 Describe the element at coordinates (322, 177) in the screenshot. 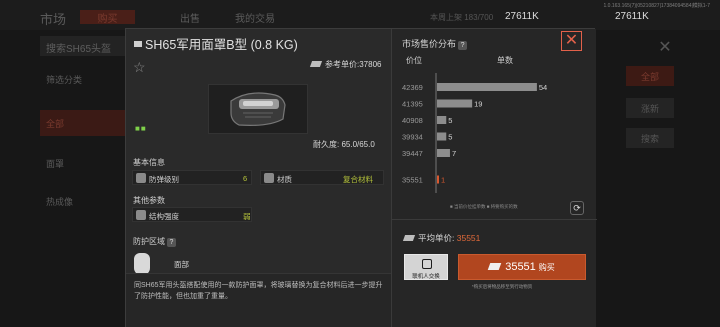

I see `material-row: 材质 复合材料` at that location.